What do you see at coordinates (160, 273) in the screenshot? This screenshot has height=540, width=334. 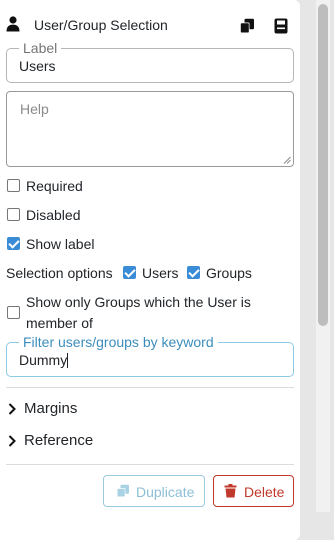 I see `users-label: Users` at bounding box center [160, 273].